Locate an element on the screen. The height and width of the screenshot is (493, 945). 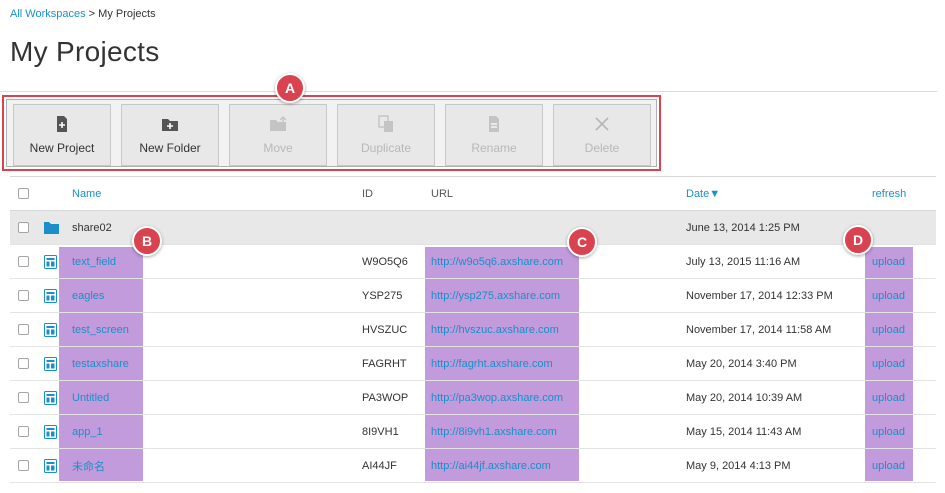
rename-icon is located at coordinates (494, 124).